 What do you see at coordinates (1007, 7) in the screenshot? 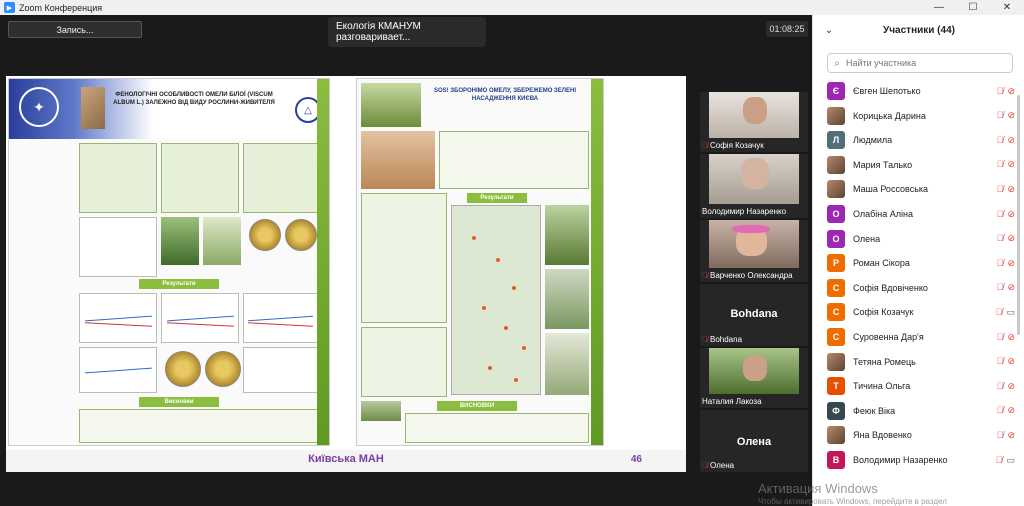
I see `close-icon: ✕` at bounding box center [1007, 7].